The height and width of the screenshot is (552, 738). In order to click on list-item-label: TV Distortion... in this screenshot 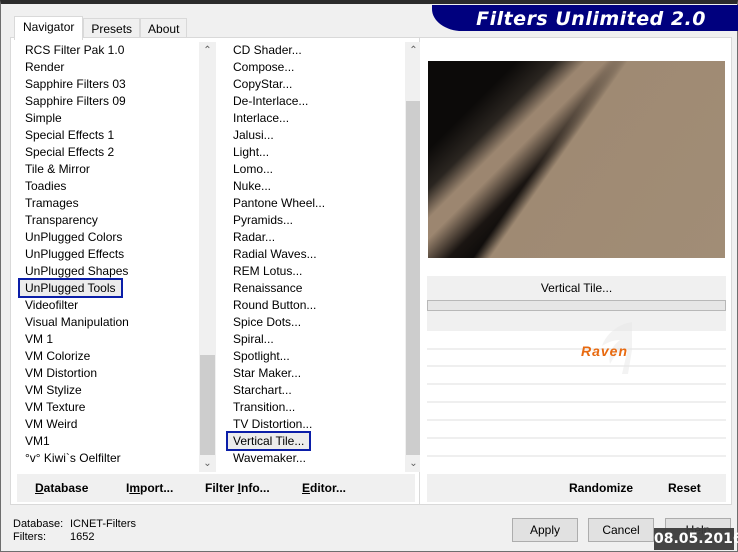, I will do `click(273, 424)`.